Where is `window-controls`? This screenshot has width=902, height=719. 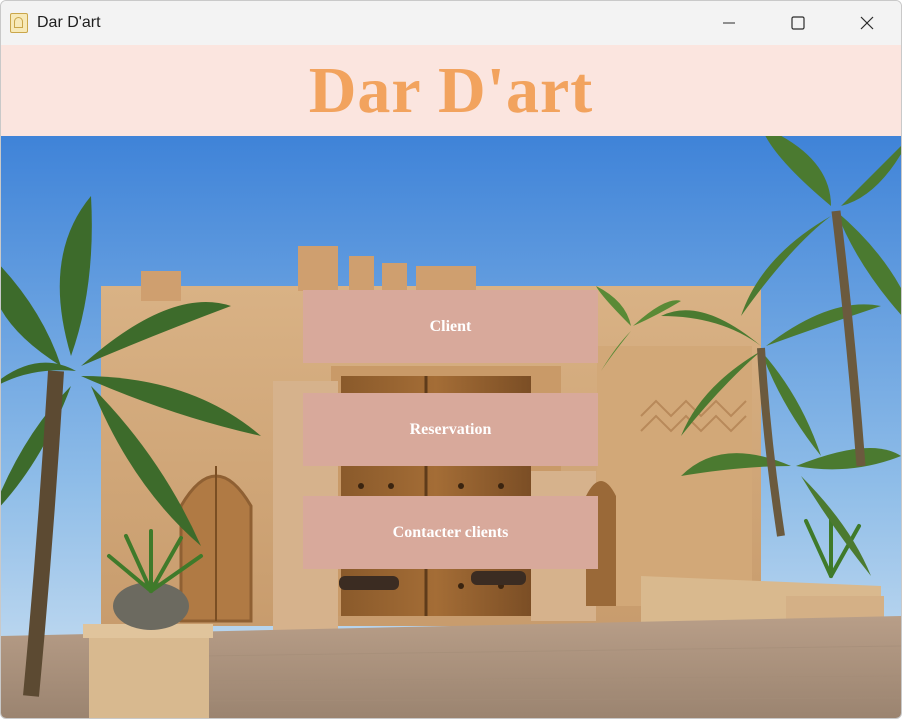 window-controls is located at coordinates (797, 23).